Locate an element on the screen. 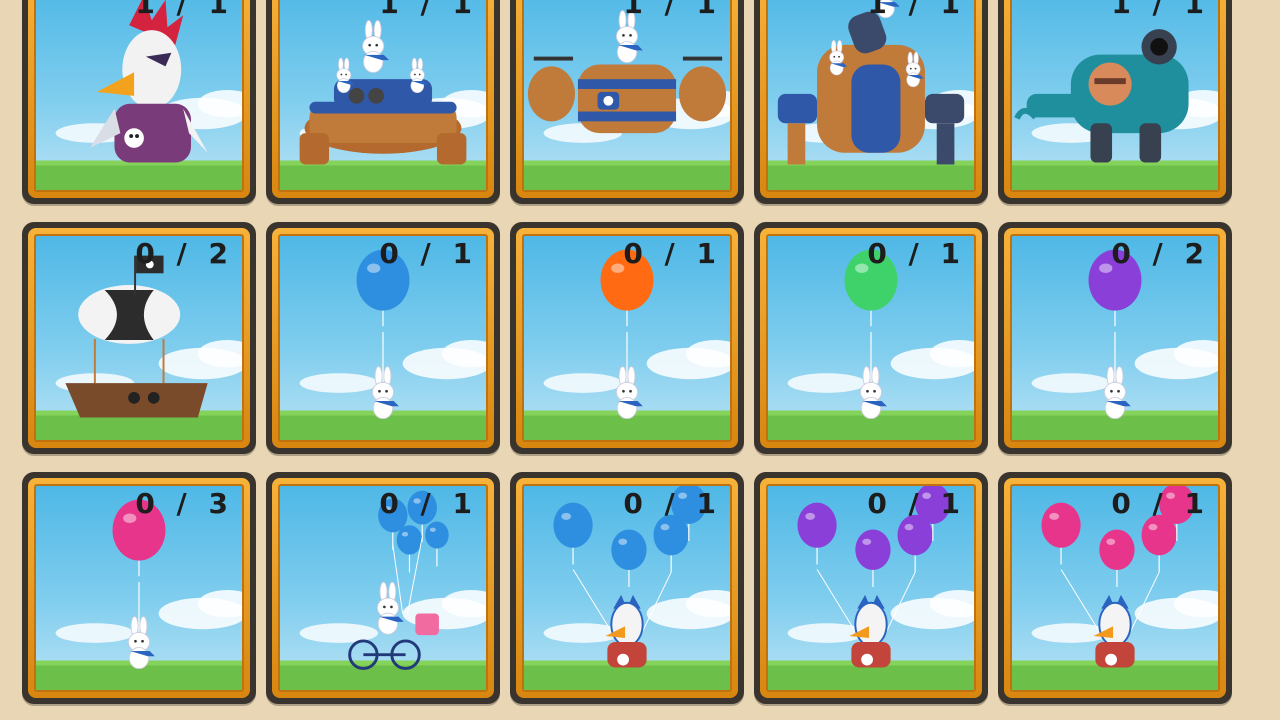  unit-card-rooster-bandit: 1 / 1 is located at coordinates (139, 102).